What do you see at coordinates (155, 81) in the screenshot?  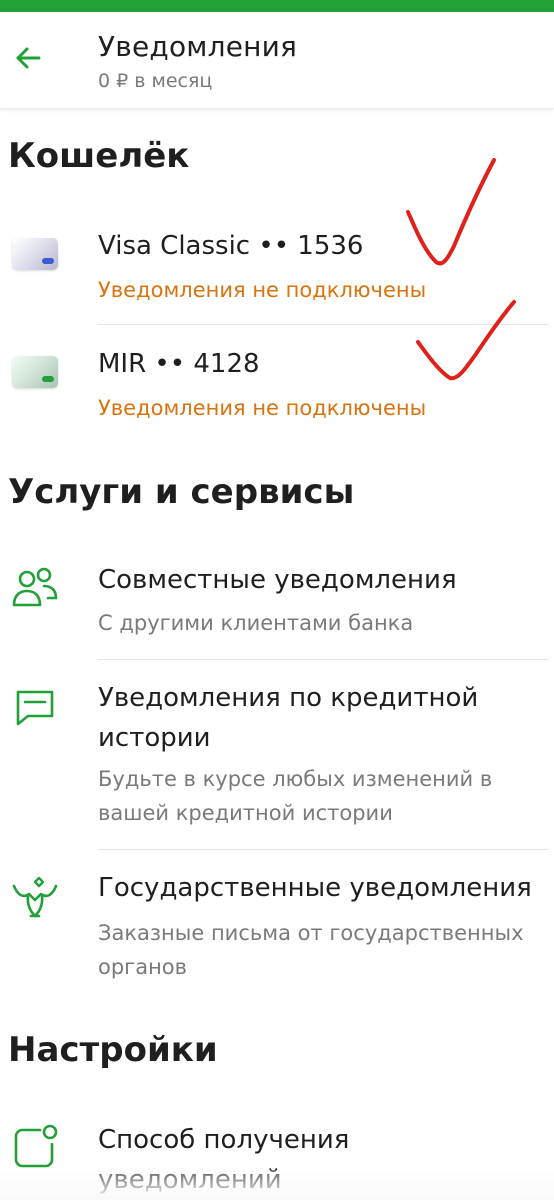 I see `page-subtitle: 0 ₽ в месяц` at bounding box center [155, 81].